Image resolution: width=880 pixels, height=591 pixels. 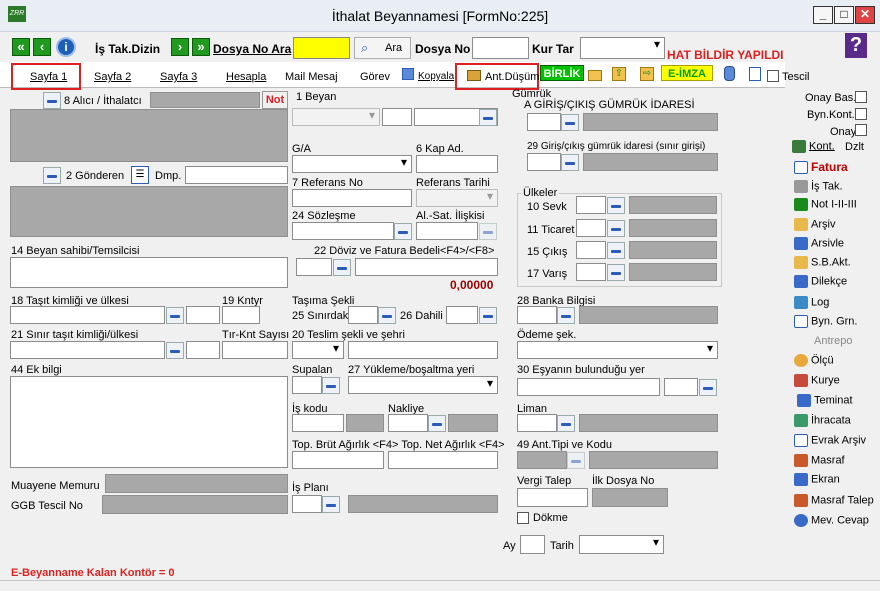 I want to click on tarih-dropdown, so click(x=621, y=544).